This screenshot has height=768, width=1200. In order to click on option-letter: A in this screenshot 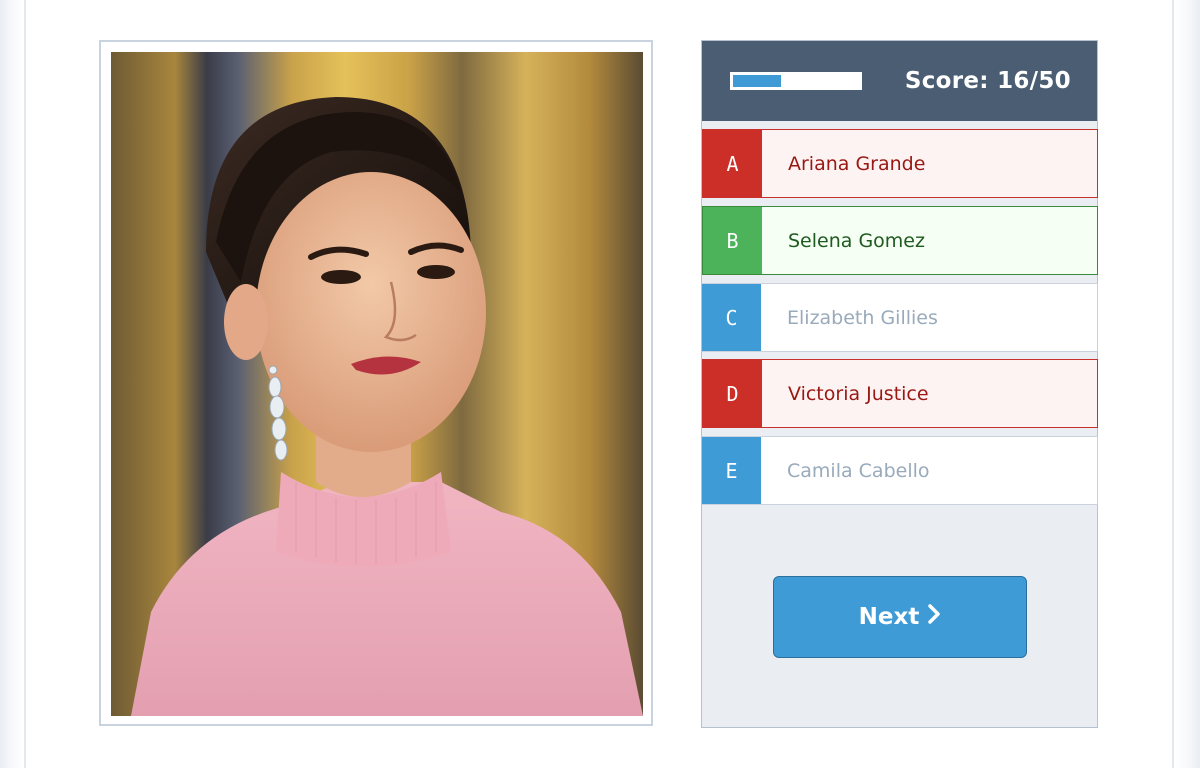, I will do `click(732, 163)`.